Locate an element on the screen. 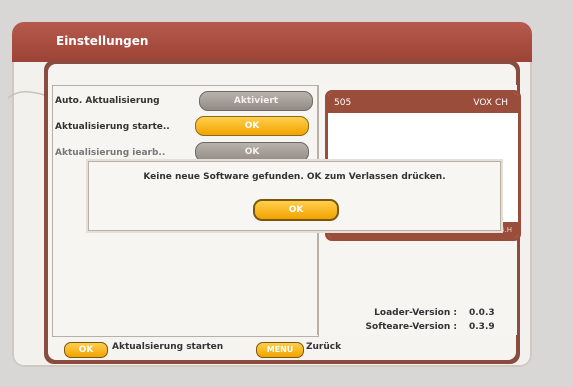 Image resolution: width=573 pixels, height=387 pixels. channel-number: 505 is located at coordinates (343, 103).